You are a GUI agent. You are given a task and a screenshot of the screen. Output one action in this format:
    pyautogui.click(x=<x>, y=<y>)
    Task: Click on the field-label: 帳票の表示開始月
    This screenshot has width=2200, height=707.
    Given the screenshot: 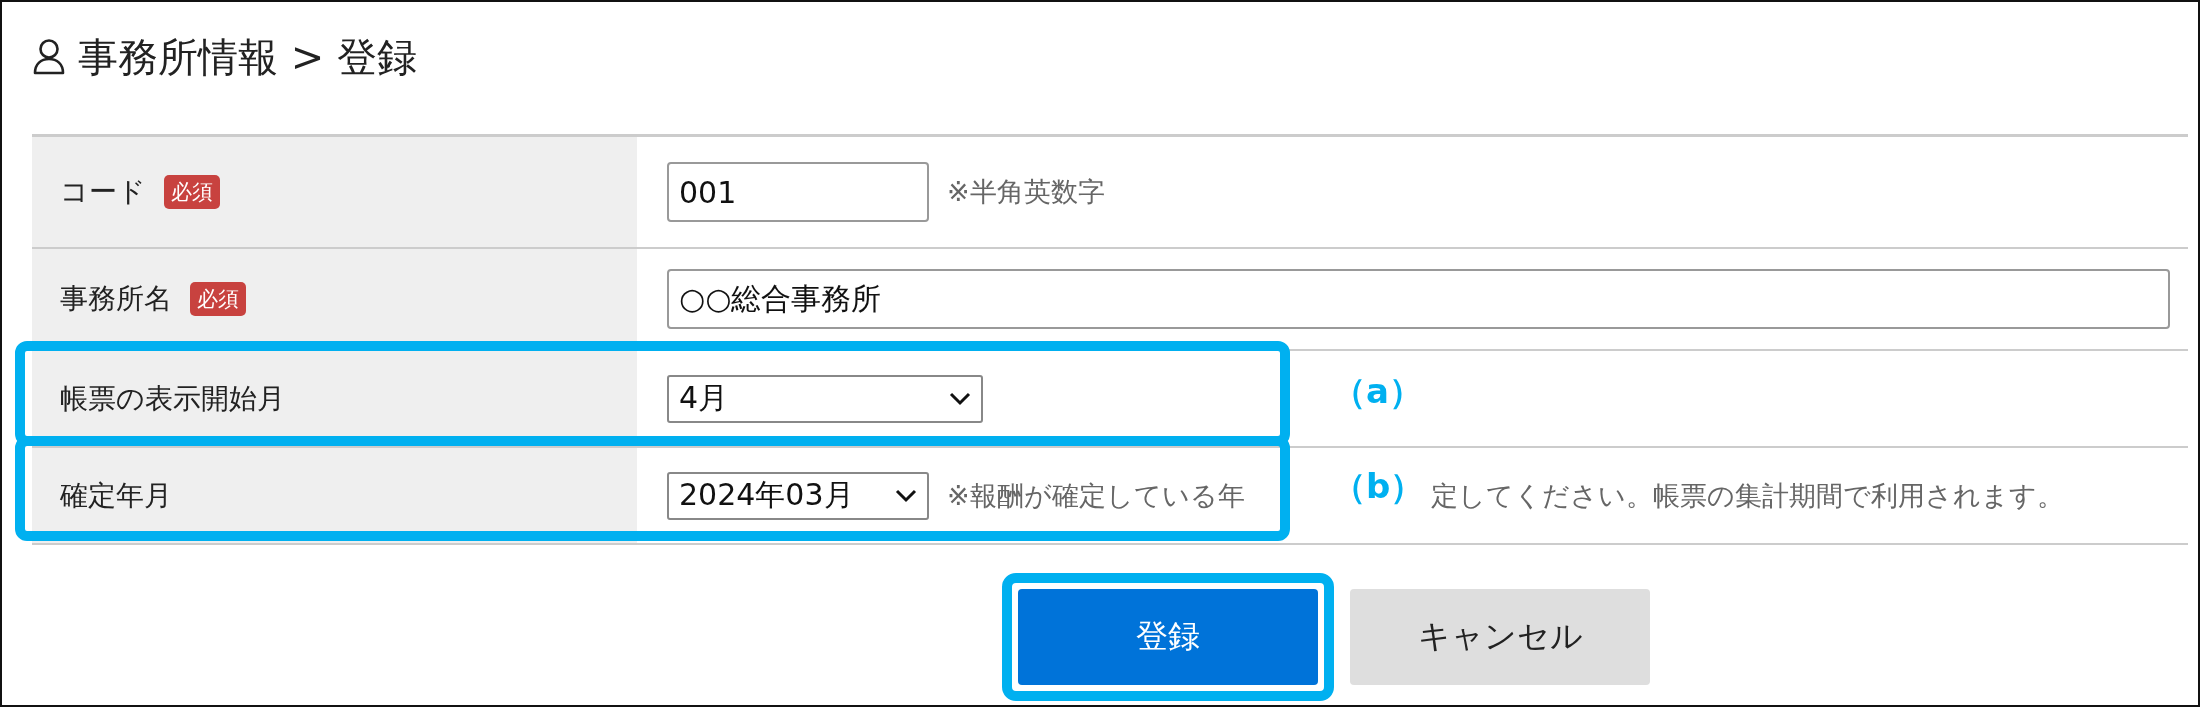 What is the action you would take?
    pyautogui.click(x=172, y=398)
    